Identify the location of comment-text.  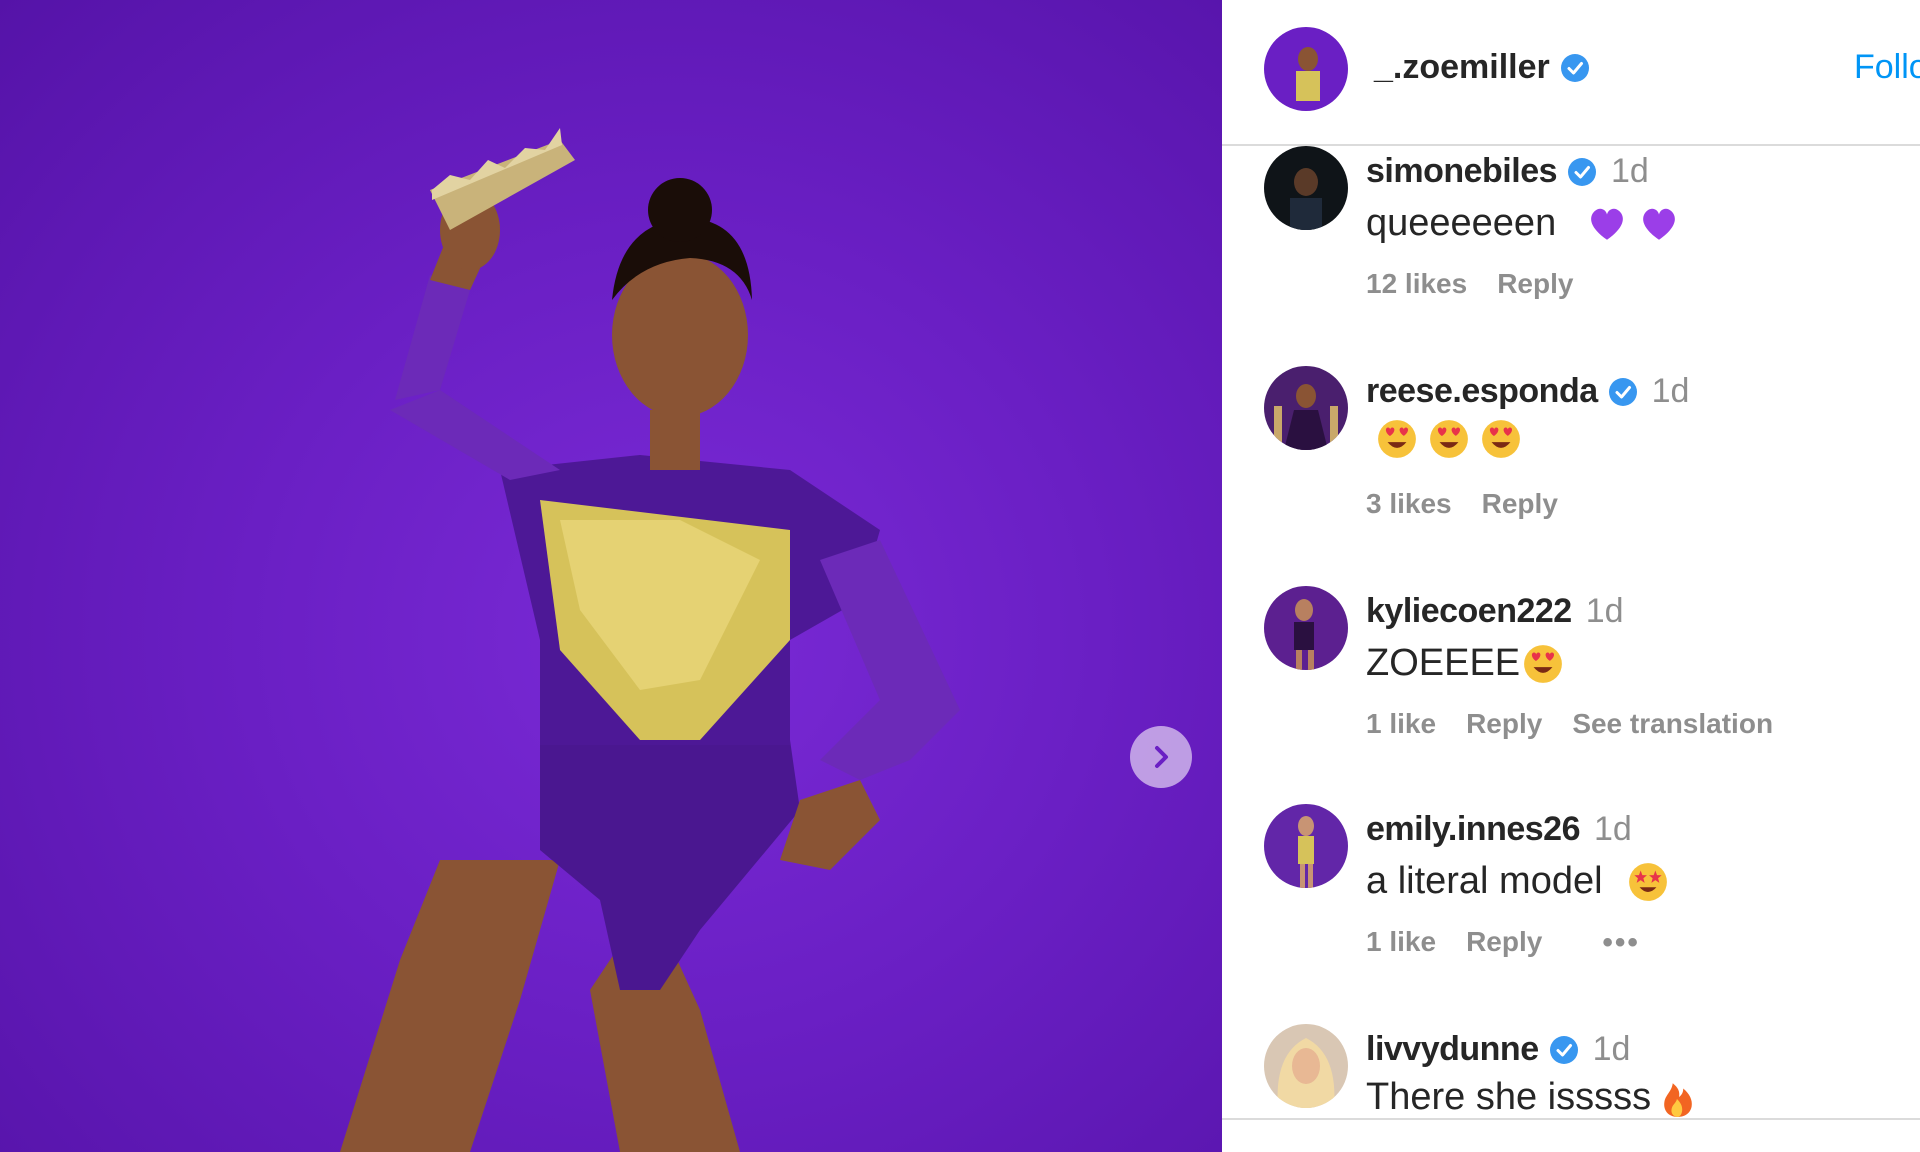
(1444, 439).